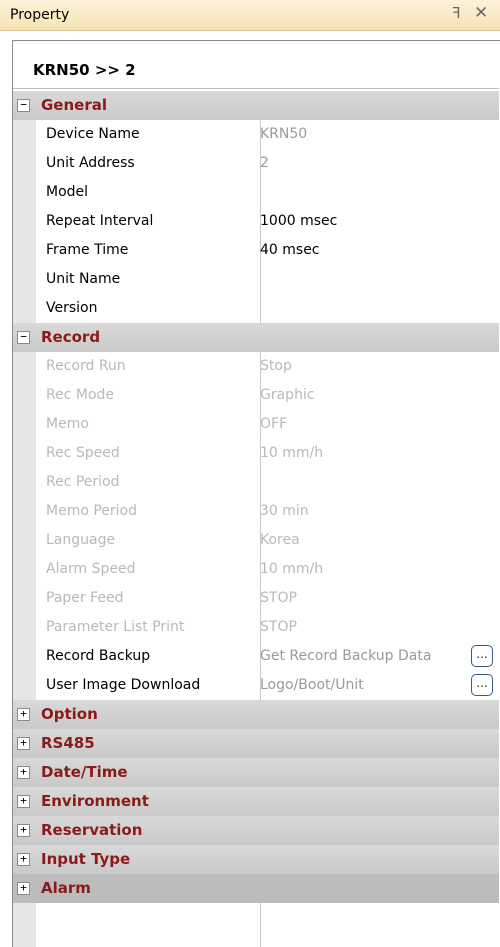 The width and height of the screenshot is (500, 947). What do you see at coordinates (115, 627) in the screenshot?
I see `property-name: Parameter List Print` at bounding box center [115, 627].